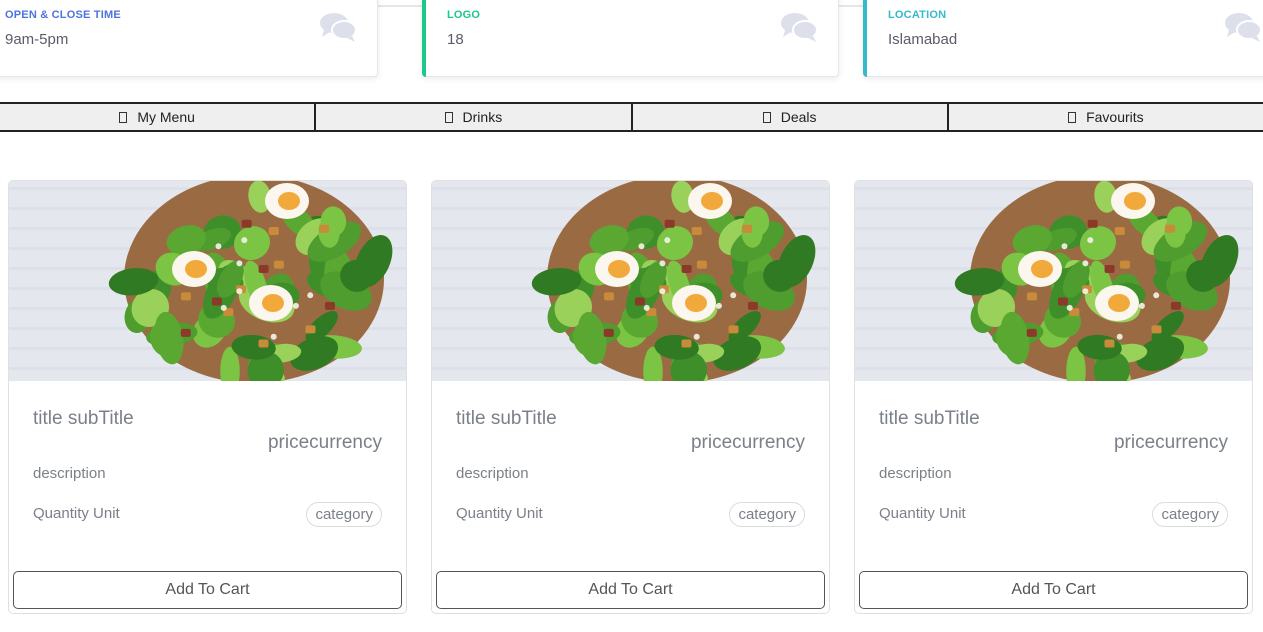  Describe the element at coordinates (166, 117) in the screenshot. I see `tab-label: My Menu` at that location.